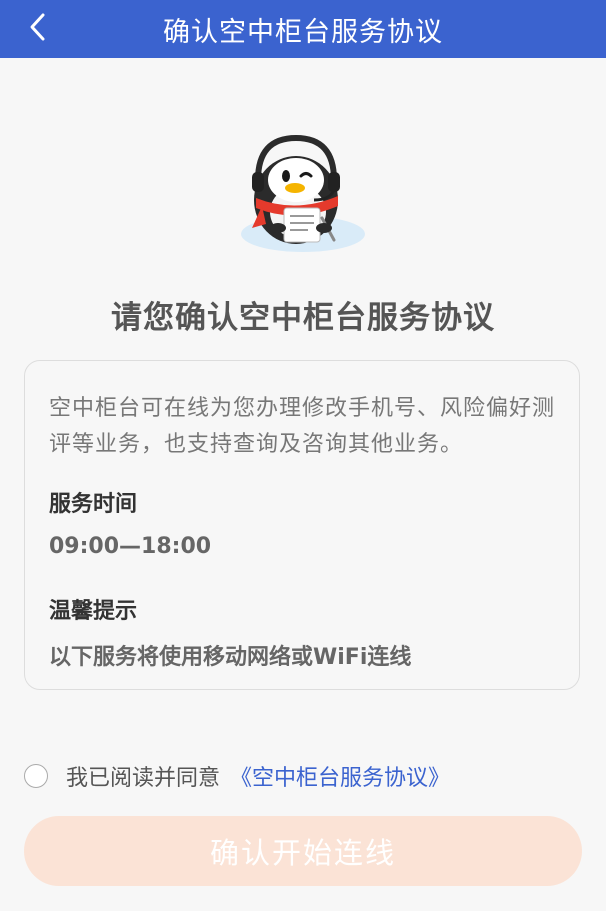 This screenshot has height=911, width=606. Describe the element at coordinates (303, 32) in the screenshot. I see `page-title: 确认空中柜台服务协议` at that location.